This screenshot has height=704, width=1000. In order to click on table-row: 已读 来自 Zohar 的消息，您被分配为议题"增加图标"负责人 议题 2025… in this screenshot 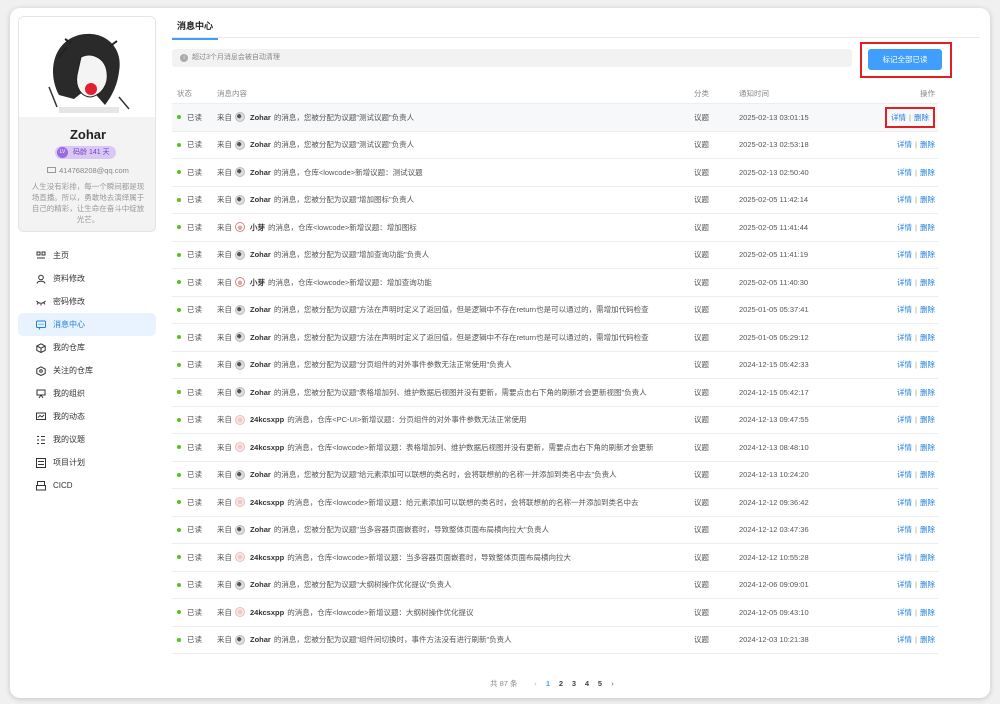, I will do `click(555, 200)`.